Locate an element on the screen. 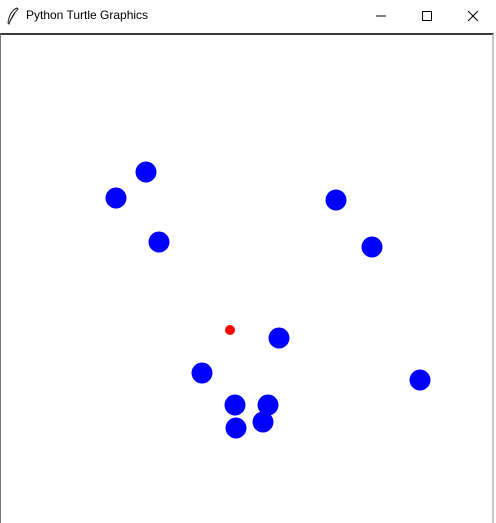 Image resolution: width=496 pixels, height=523 pixels. minimize-icon is located at coordinates (381, 16).